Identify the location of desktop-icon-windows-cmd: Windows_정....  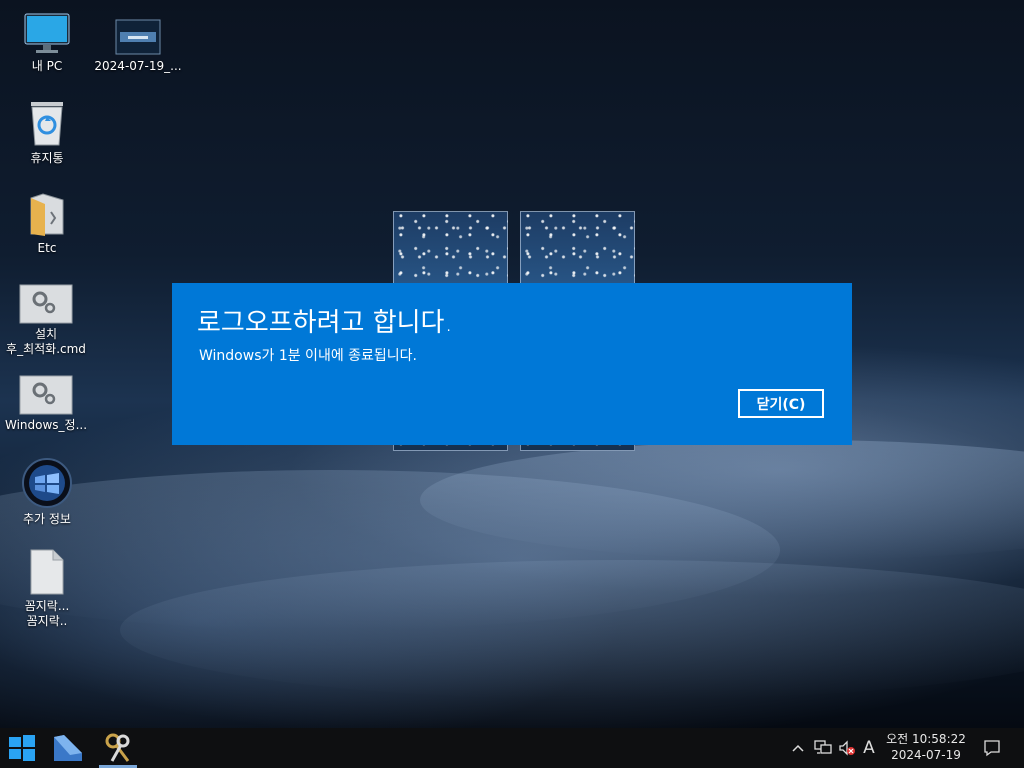
(46, 404).